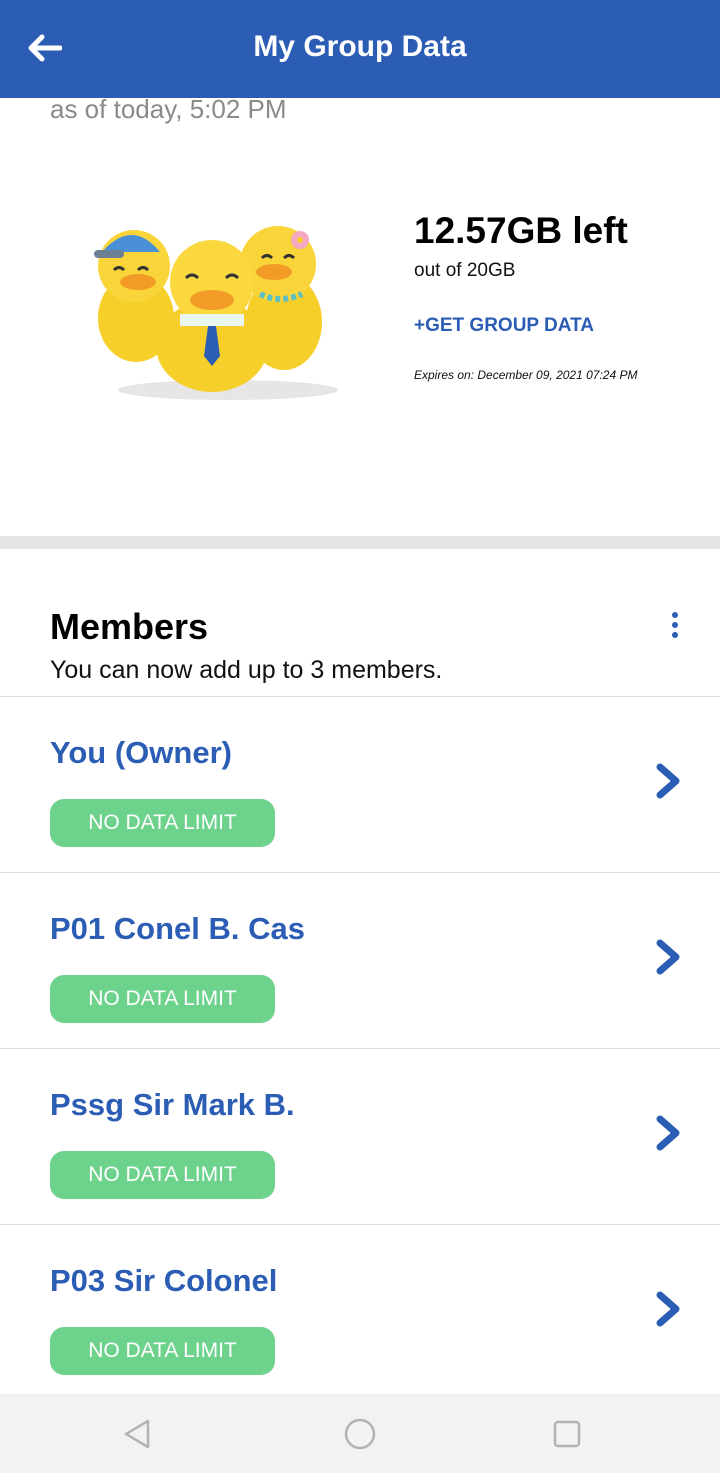  I want to click on member-name: You (Owner), so click(141, 752).